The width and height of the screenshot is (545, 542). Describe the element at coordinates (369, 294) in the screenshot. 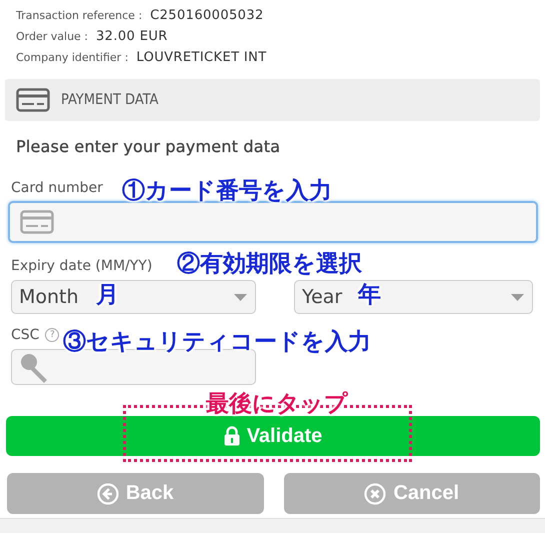

I see `callout-annotation: 年` at that location.